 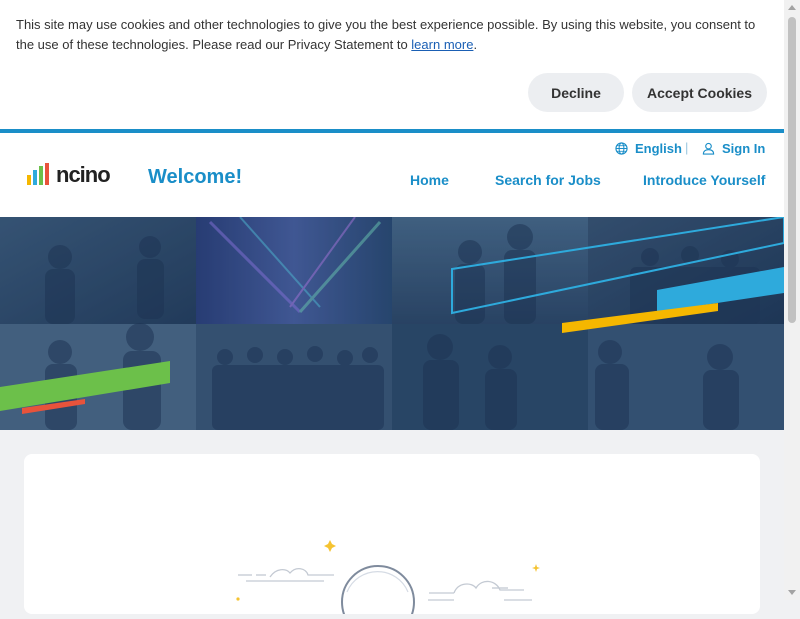 I want to click on language-selector: English, so click(x=648, y=148).